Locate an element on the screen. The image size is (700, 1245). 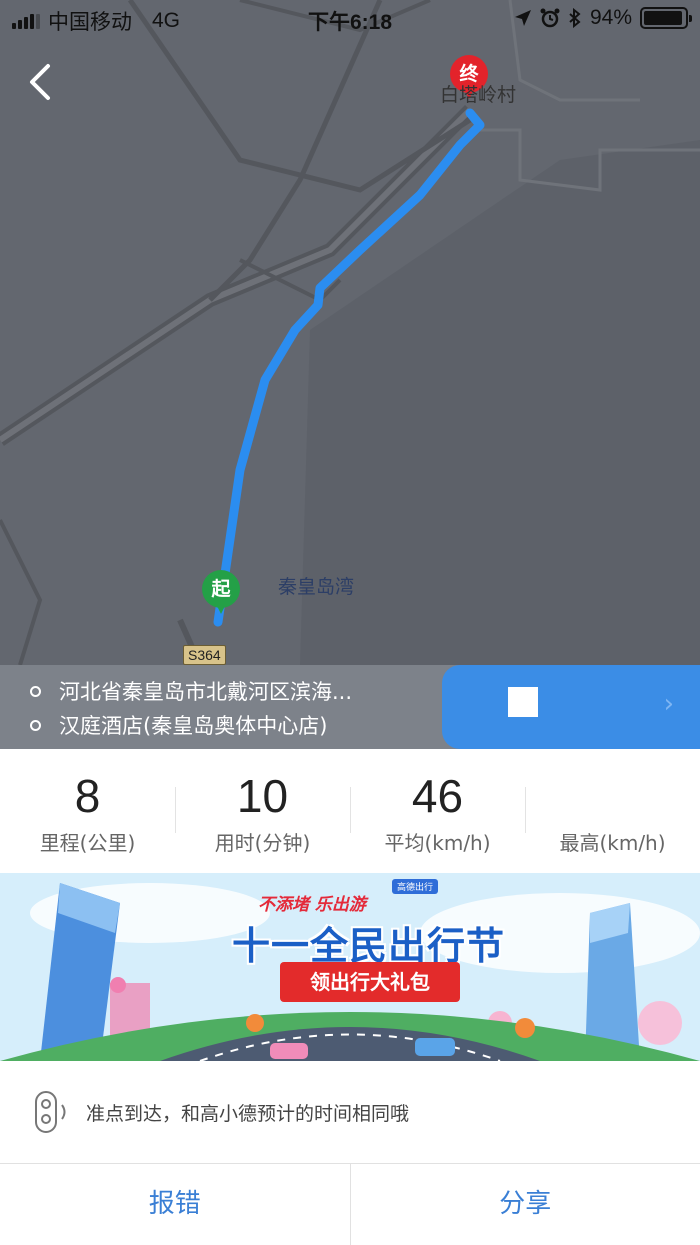
stat-label: 里程(公里) is located at coordinates (87, 843).